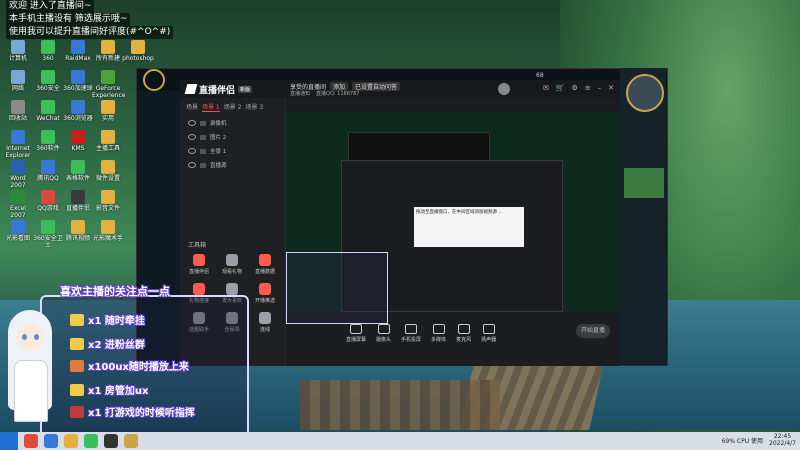  I want to click on desktop-icon: QQ游戏, so click(48, 201).